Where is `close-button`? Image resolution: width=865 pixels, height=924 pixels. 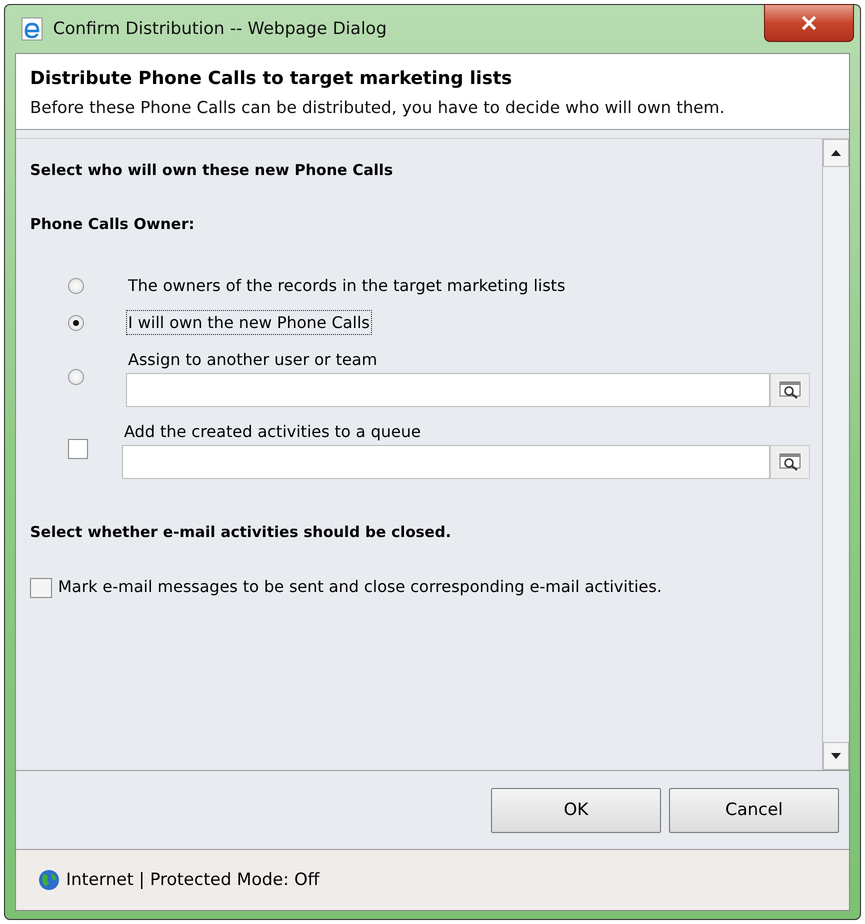
close-button is located at coordinates (809, 23).